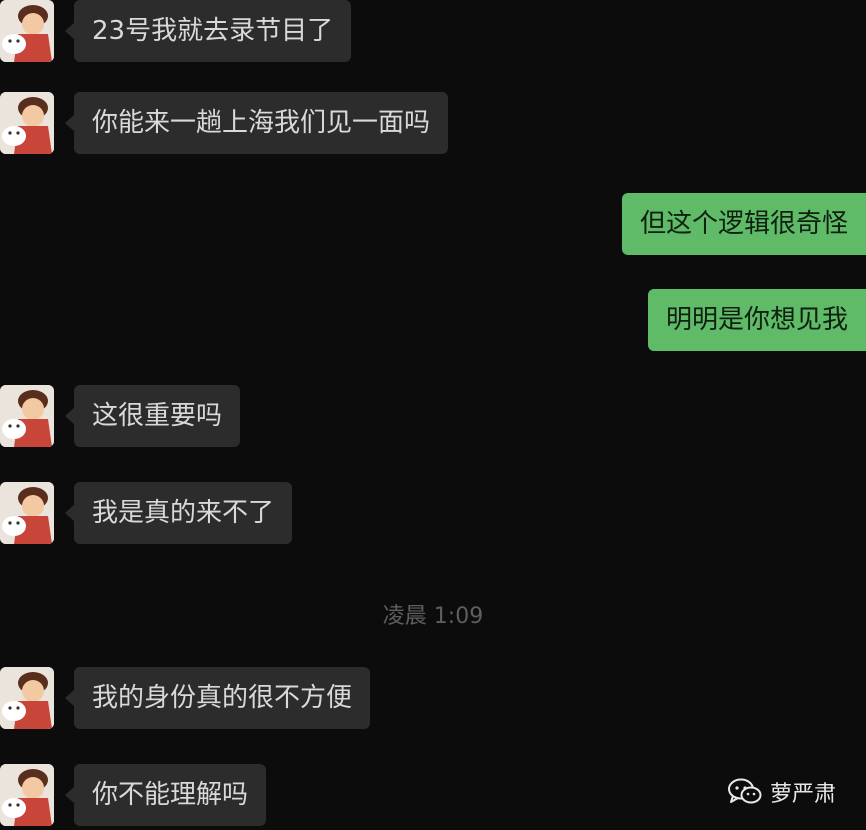 The height and width of the screenshot is (830, 866). I want to click on message-row: 我的身份真的很不方便, so click(433, 699).